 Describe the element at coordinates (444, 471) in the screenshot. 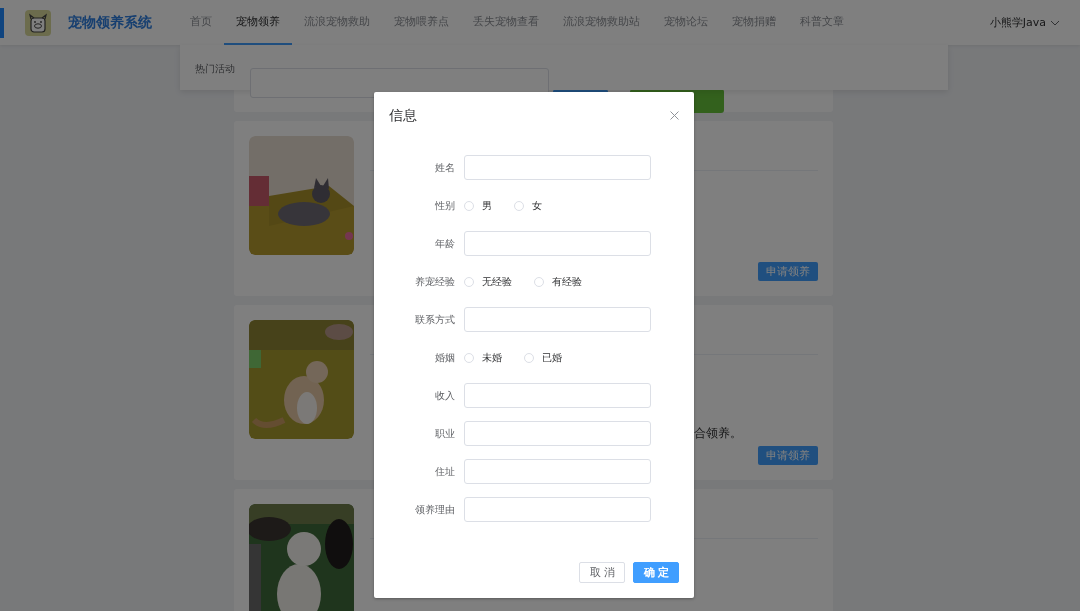

I see `field-label: 住址` at that location.